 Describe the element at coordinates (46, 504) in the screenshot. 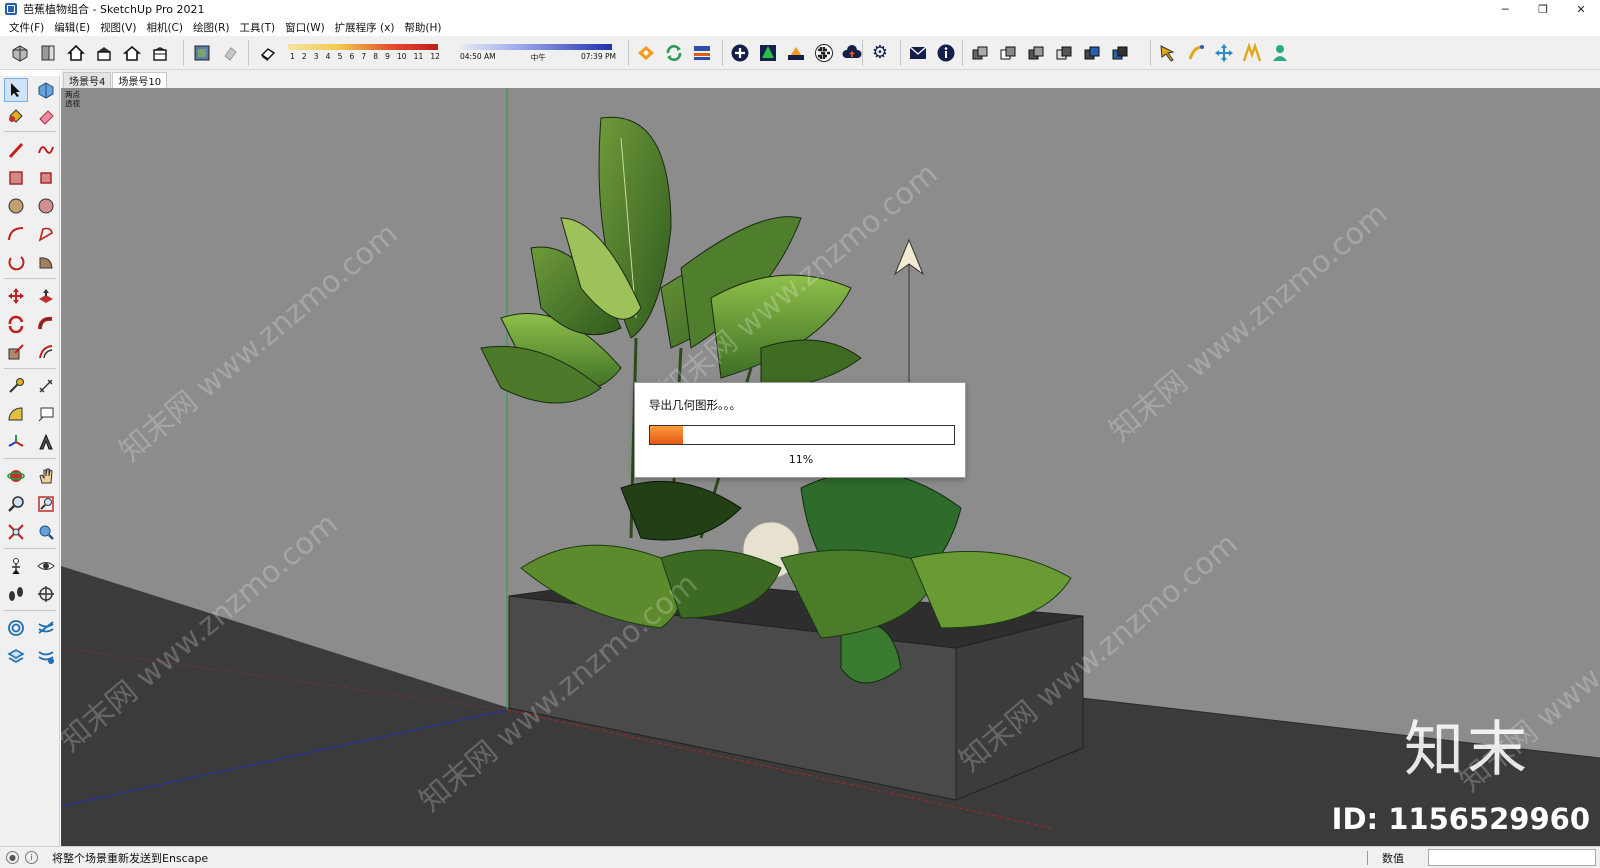

I see `zoom-window-icon` at that location.